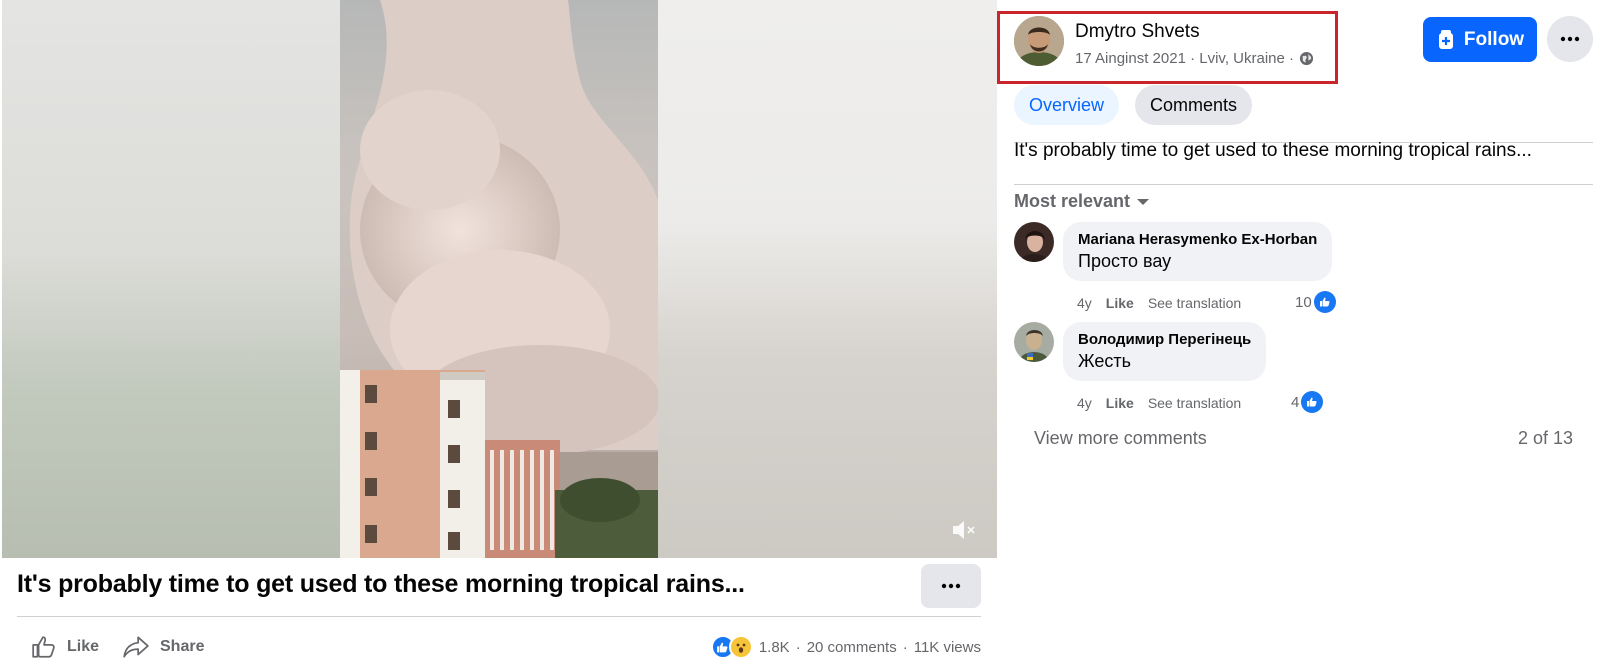 This screenshot has height=671, width=1605. Describe the element at coordinates (1143, 201) in the screenshot. I see `caret-down-icon` at that location.